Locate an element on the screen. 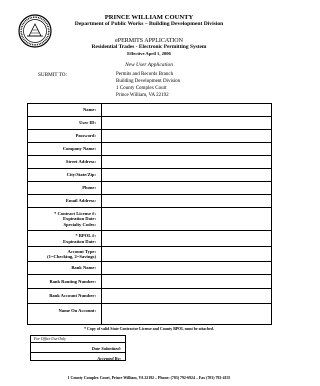 The image size is (320, 386). form-field-row: Bank Name: is located at coordinates (149, 268).